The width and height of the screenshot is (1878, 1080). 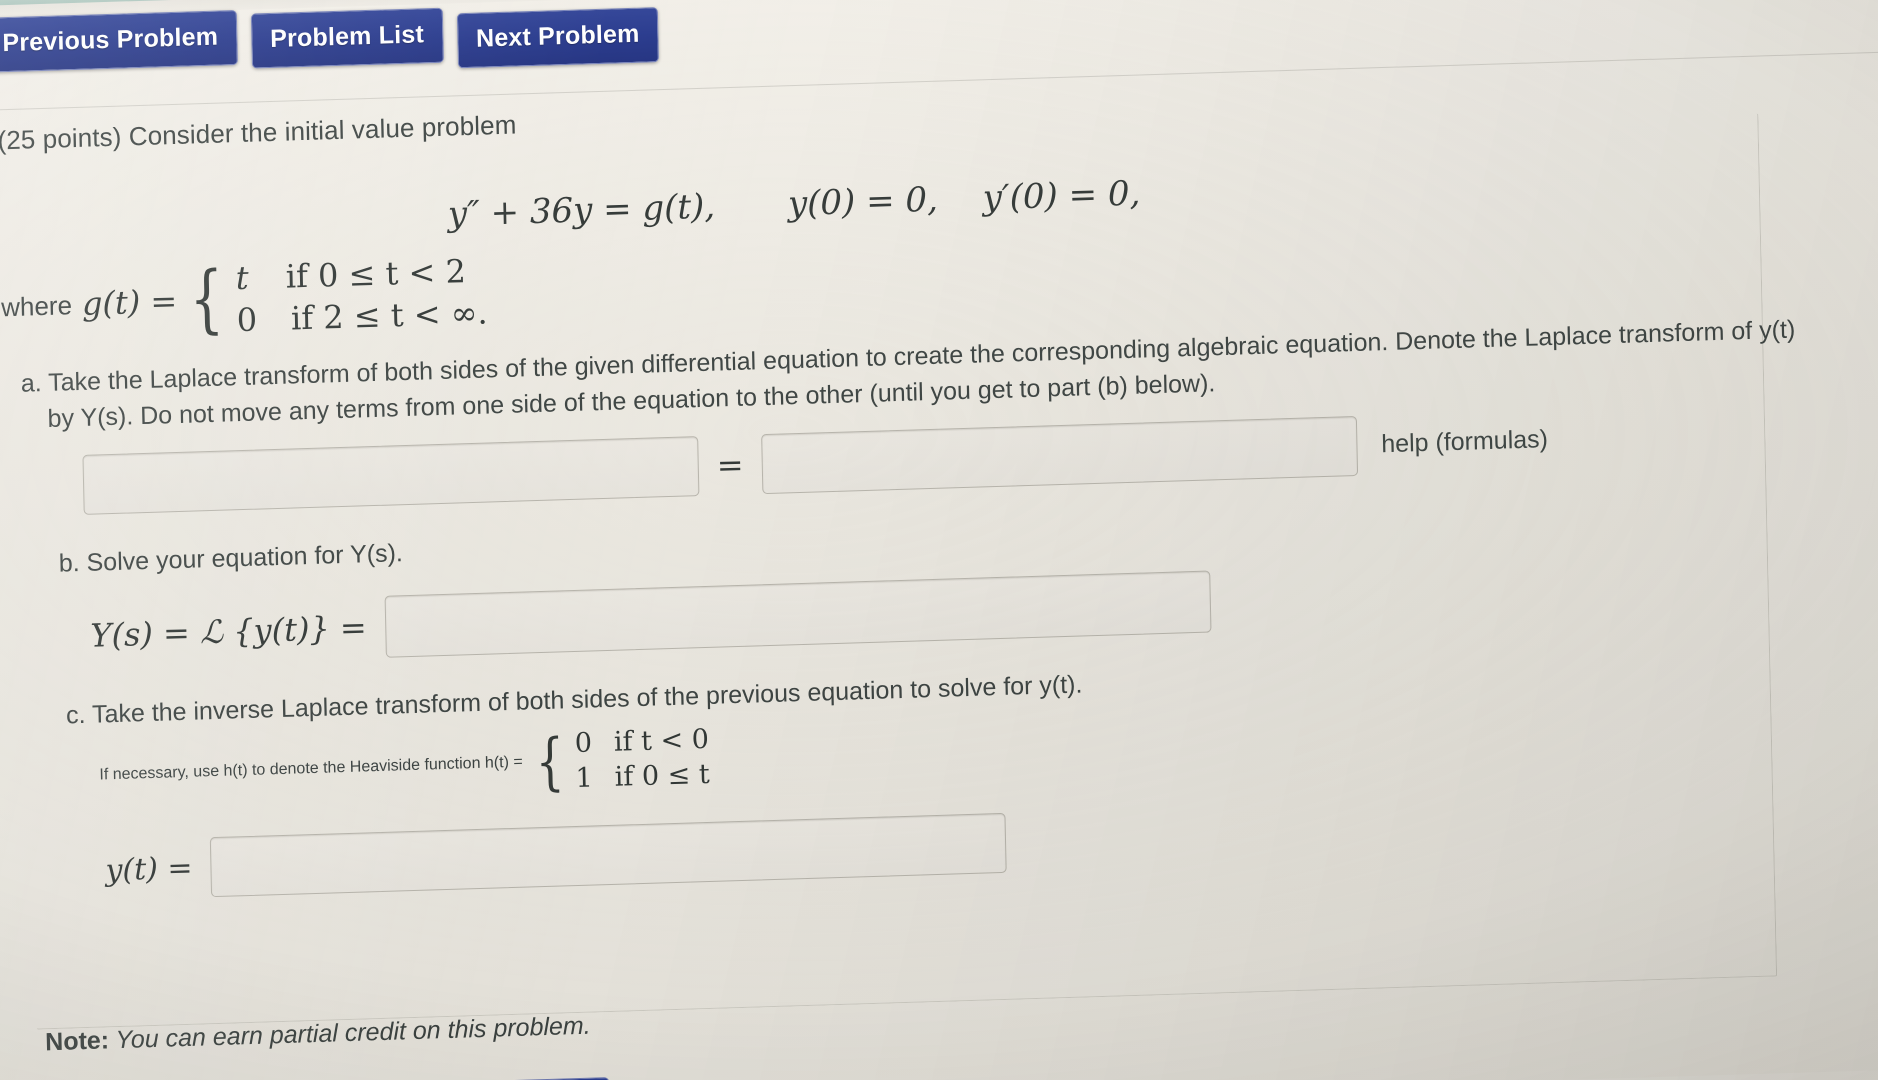 I want to click on g-case-row-2: 0 if 2 ≤ t < ∞., so click(x=362, y=316).